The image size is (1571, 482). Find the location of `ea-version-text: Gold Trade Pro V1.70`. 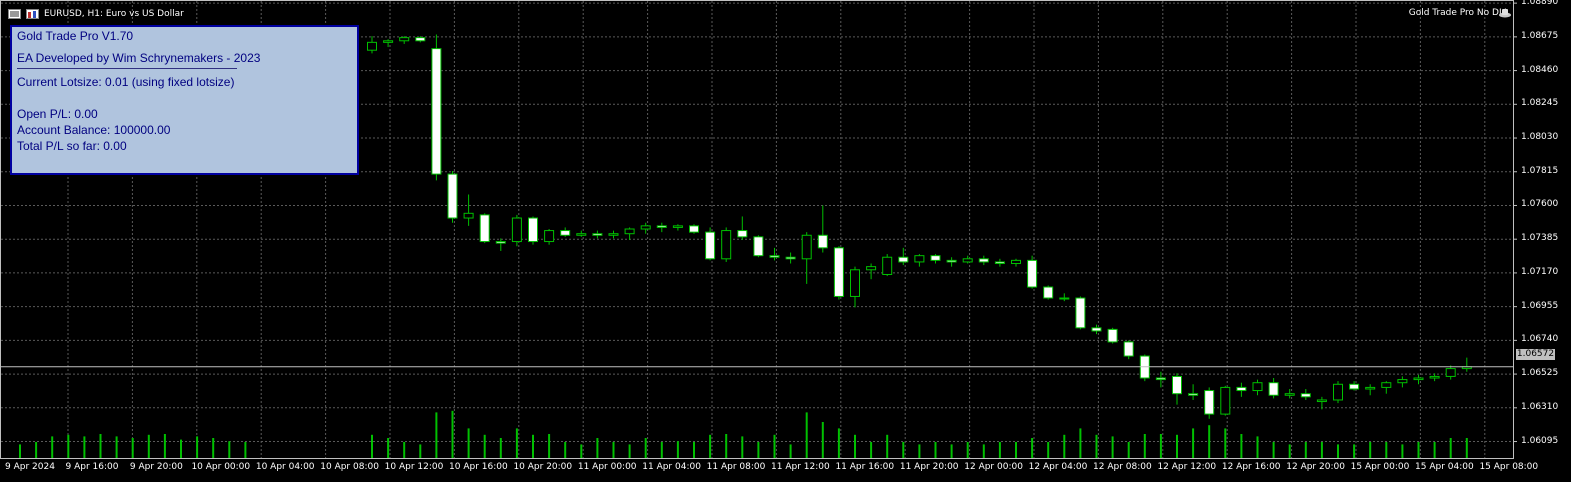

ea-version-text: Gold Trade Pro V1.70 is located at coordinates (75, 36).